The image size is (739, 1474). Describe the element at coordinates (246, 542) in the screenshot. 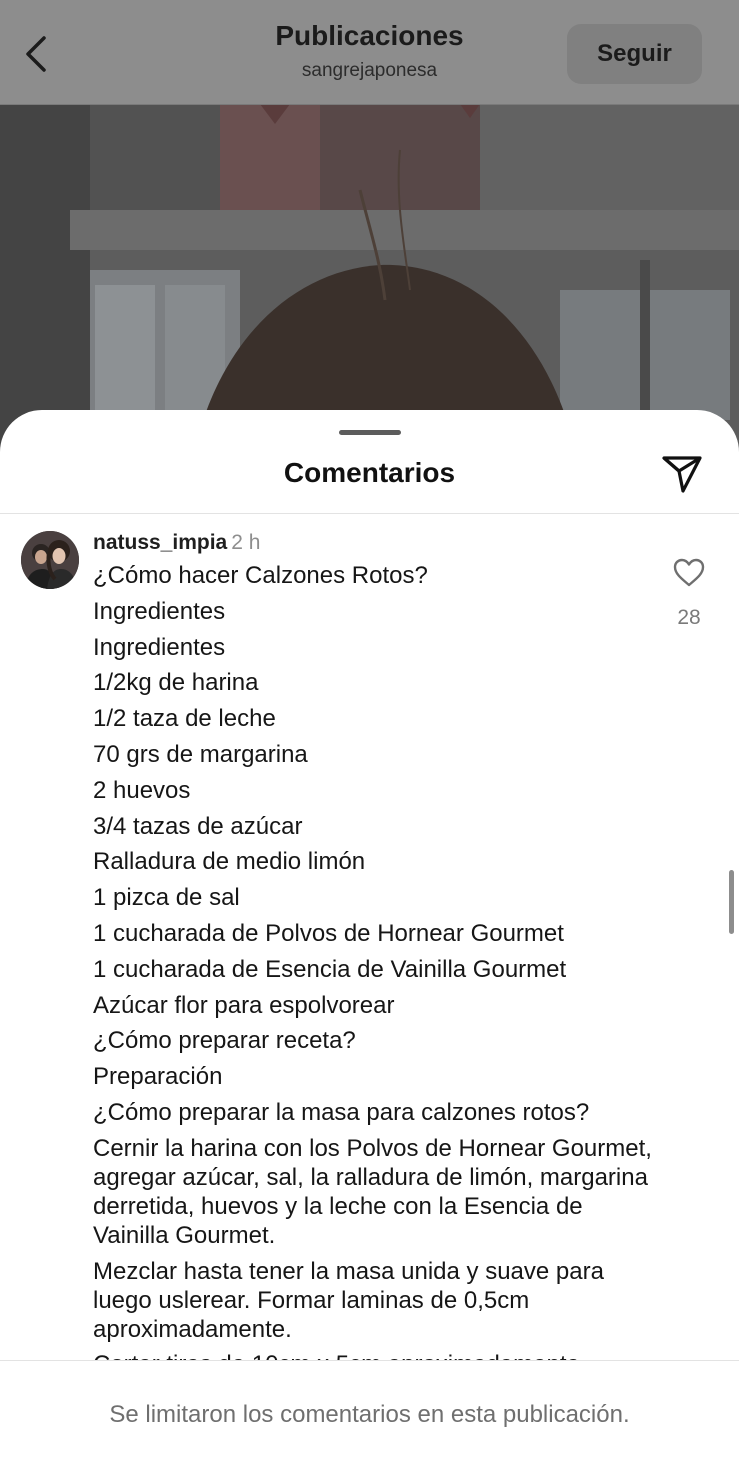

I see `comment-time: 2 h` at that location.